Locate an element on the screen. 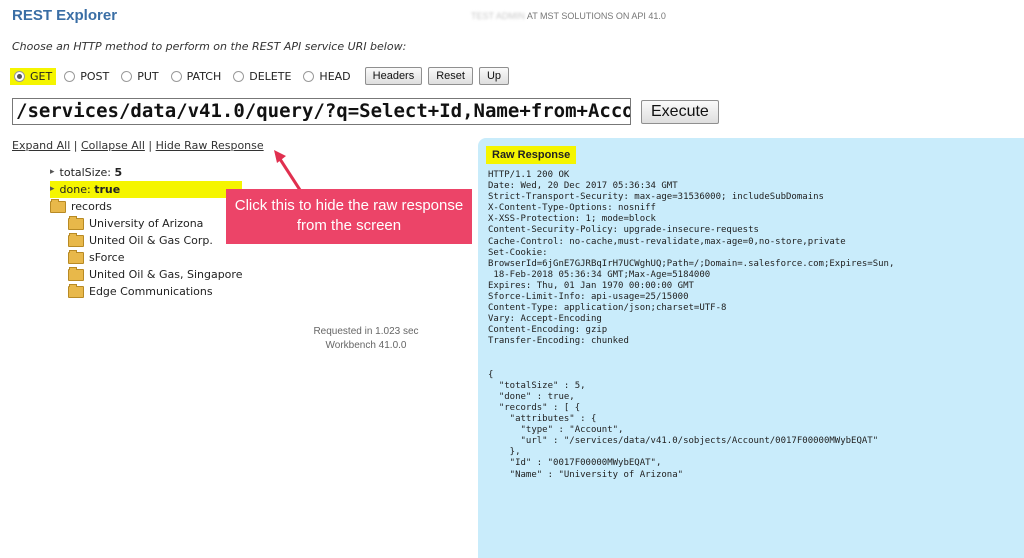 Image resolution: width=1024 pixels, height=558 pixels. tree-node-records: records is located at coordinates (146, 206).